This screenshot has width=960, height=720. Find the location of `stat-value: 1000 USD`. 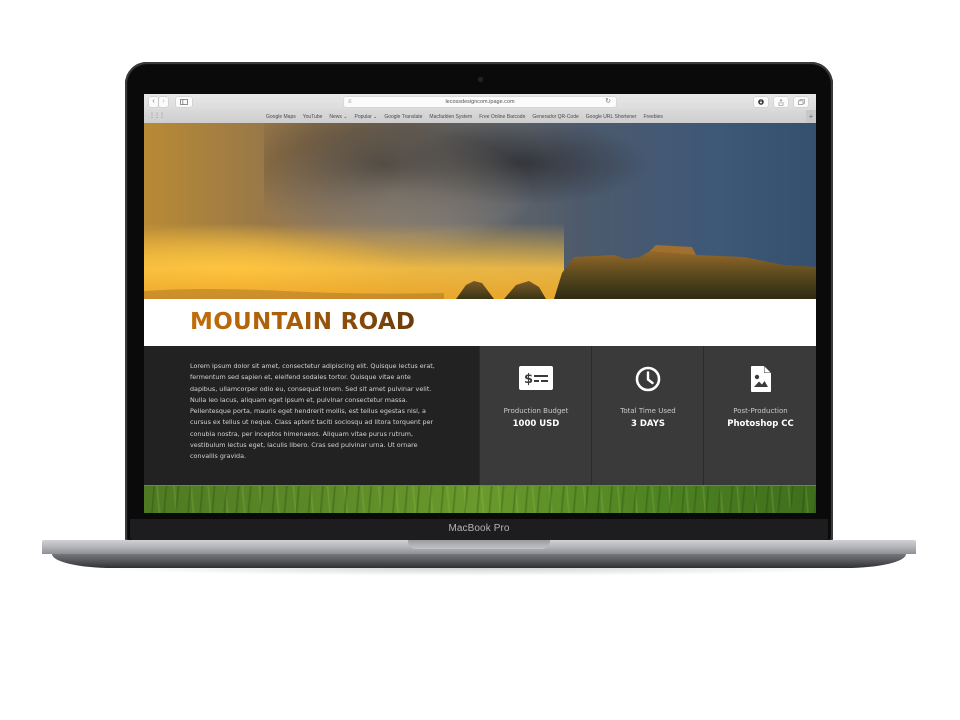

stat-value: 1000 USD is located at coordinates (536, 424).